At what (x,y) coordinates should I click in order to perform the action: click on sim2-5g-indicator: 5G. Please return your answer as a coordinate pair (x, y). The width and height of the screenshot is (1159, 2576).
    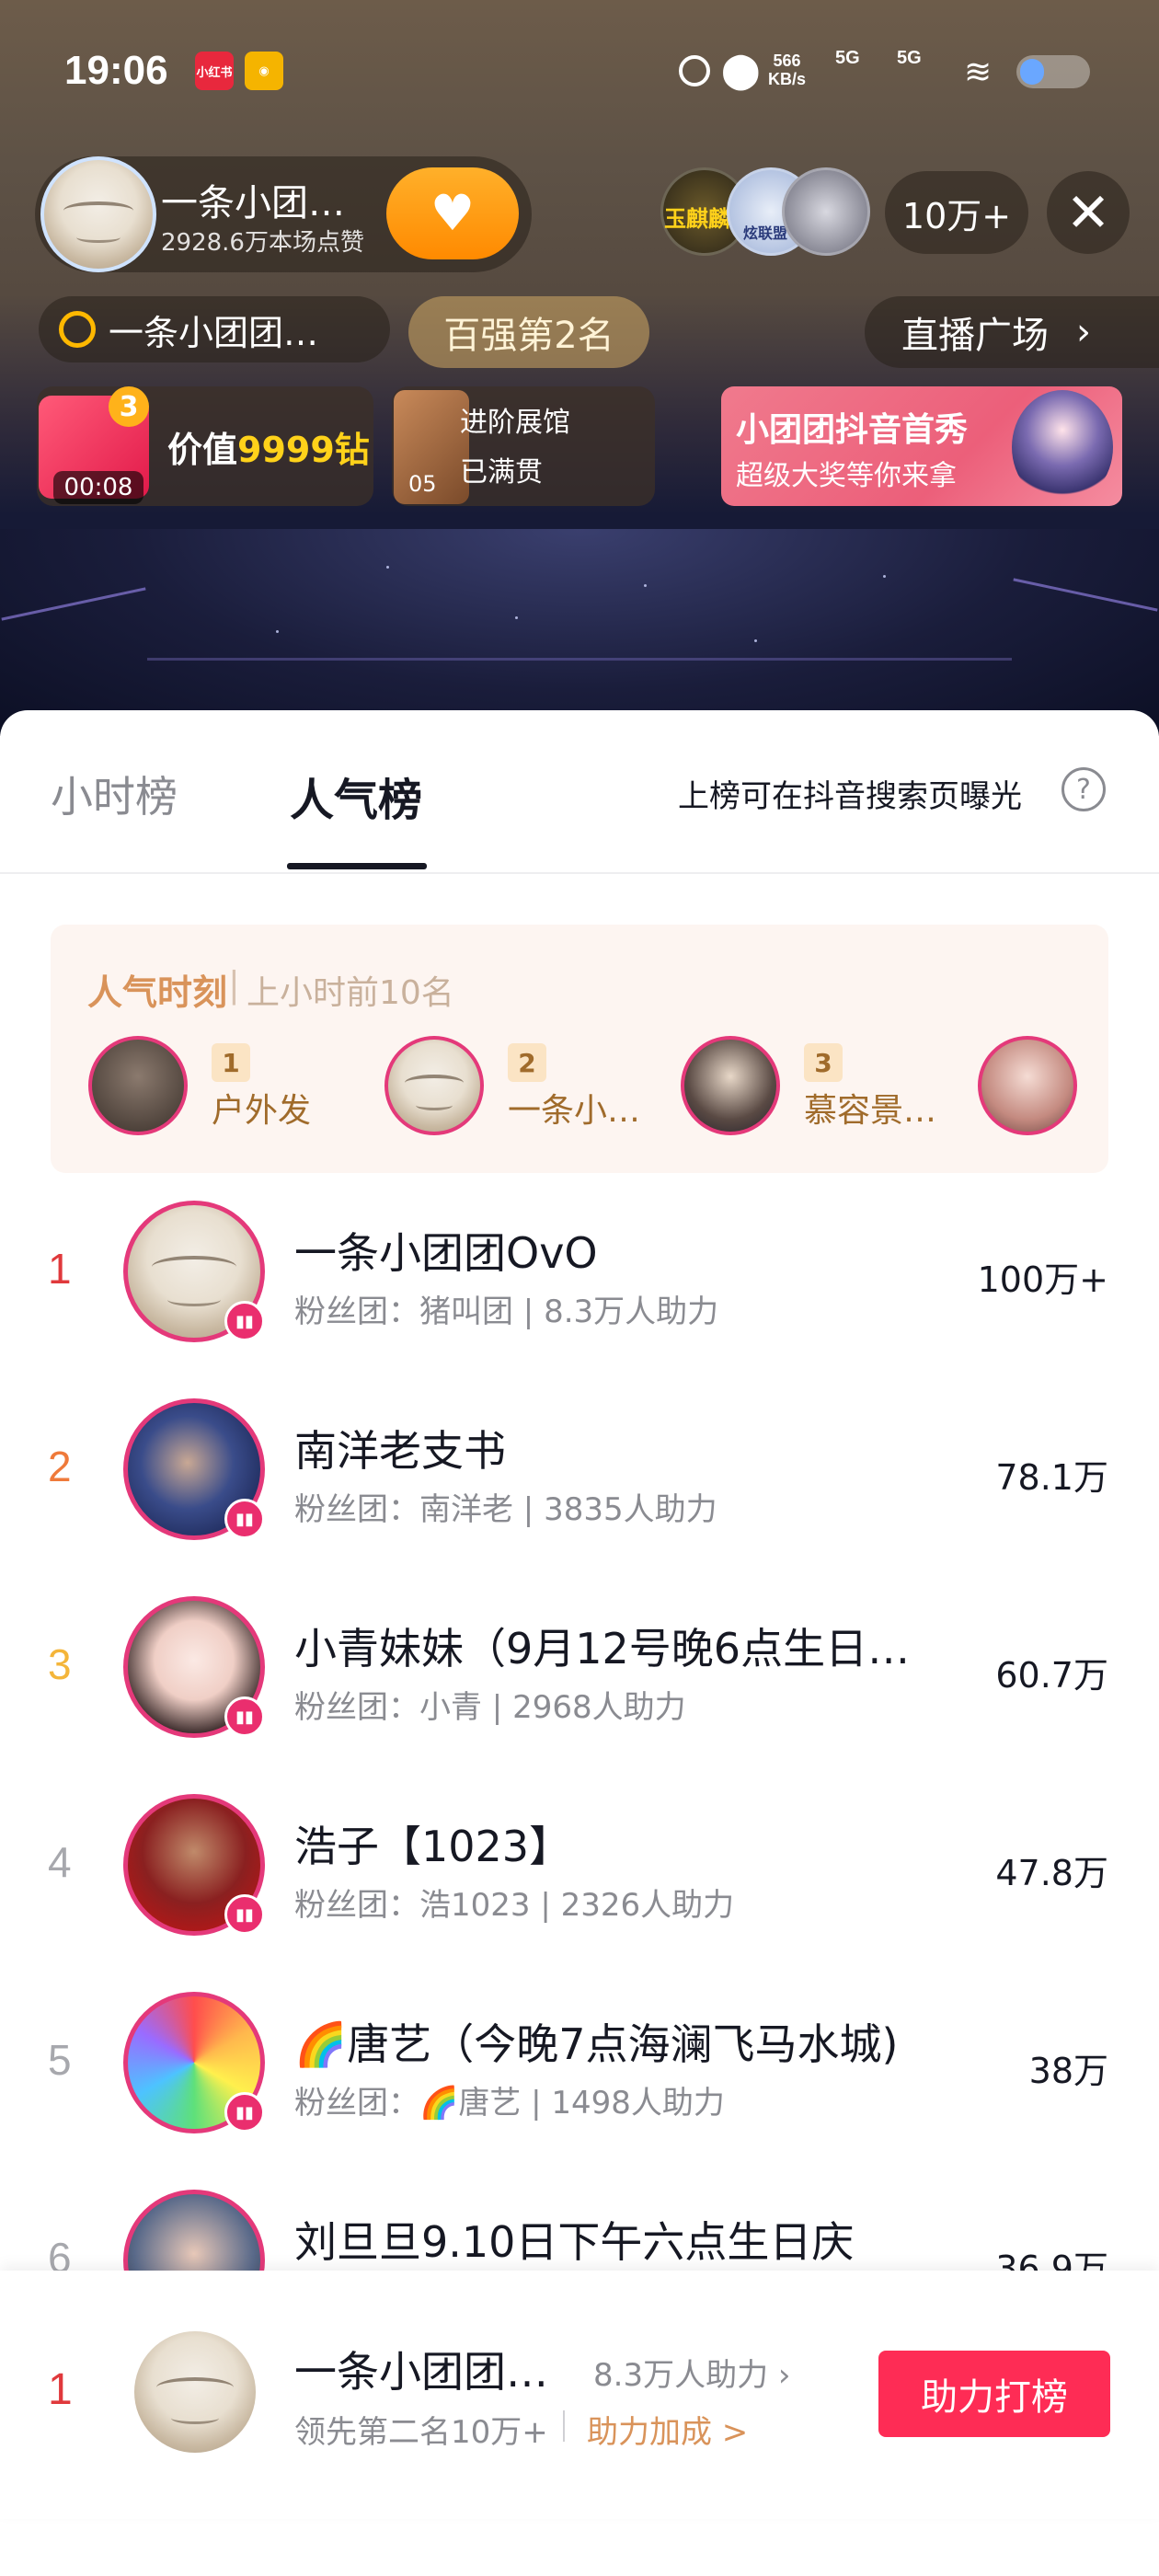
    Looking at the image, I should click on (909, 58).